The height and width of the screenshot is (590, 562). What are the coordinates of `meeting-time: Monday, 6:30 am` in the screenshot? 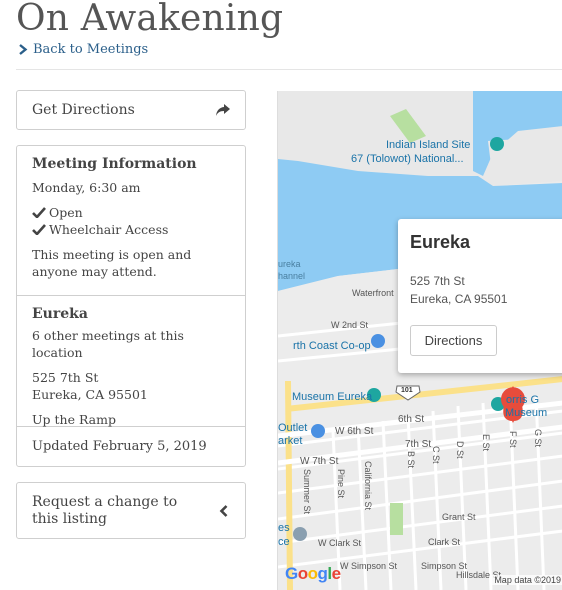 It's located at (86, 187).